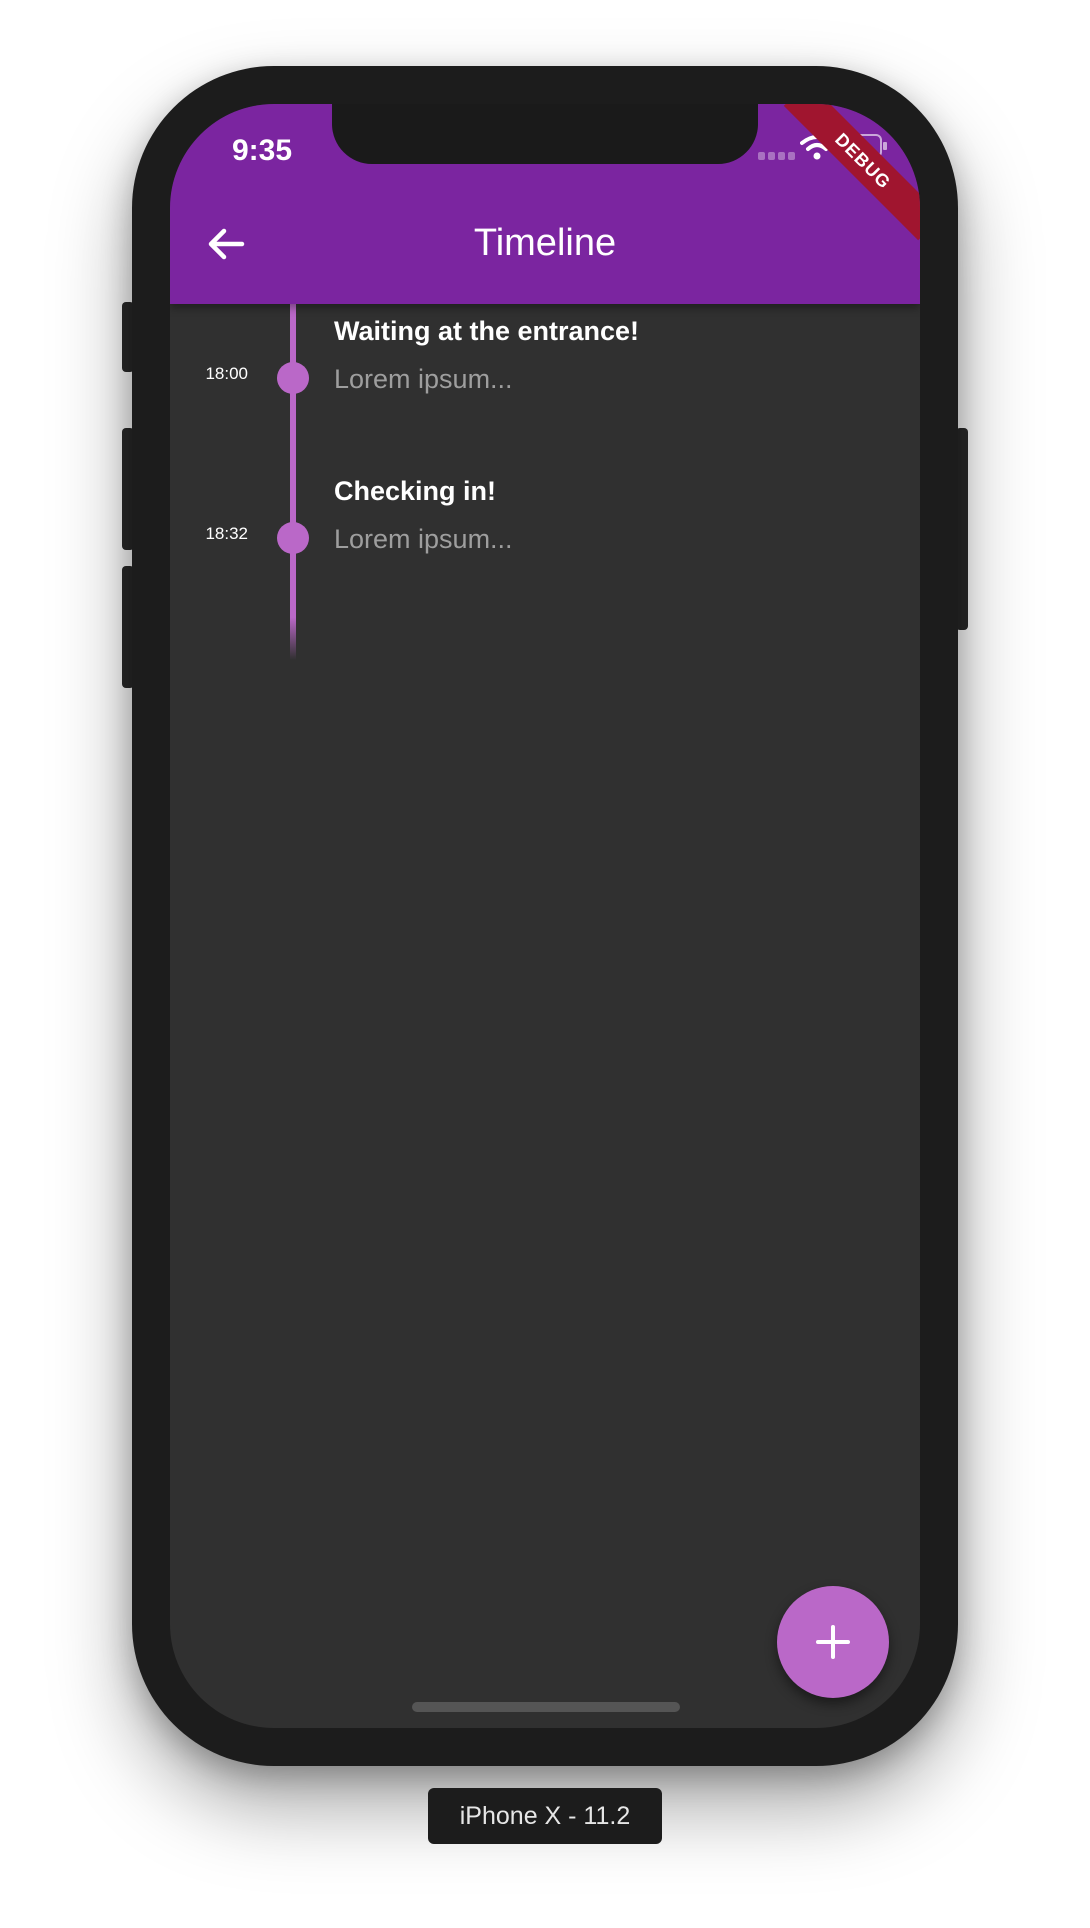 The width and height of the screenshot is (1090, 1928). I want to click on add-event-button, so click(833, 1642).